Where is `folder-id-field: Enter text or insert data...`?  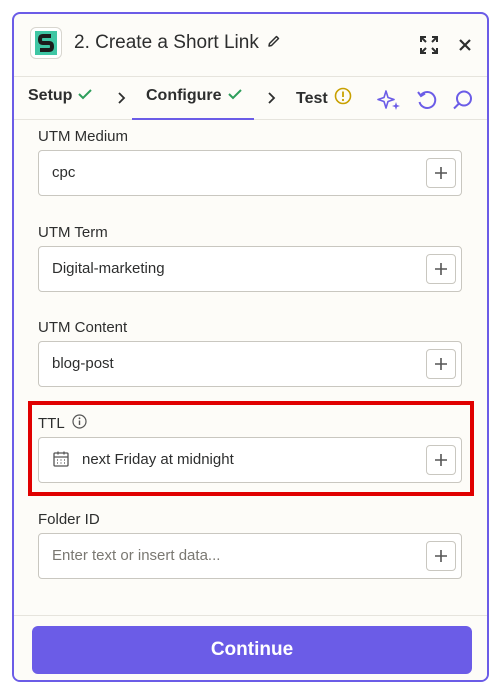
folder-id-field: Enter text or insert data... is located at coordinates (250, 556).